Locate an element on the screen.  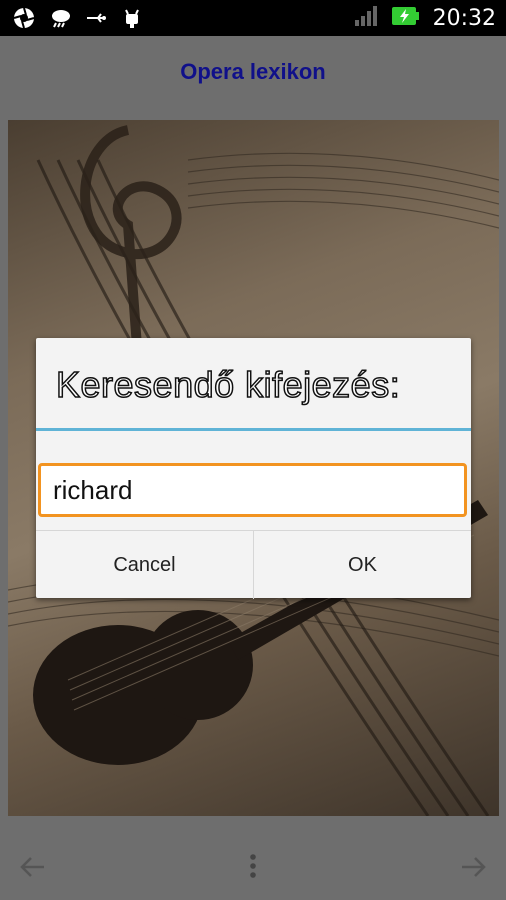
clock: 20:32 is located at coordinates (464, 18).